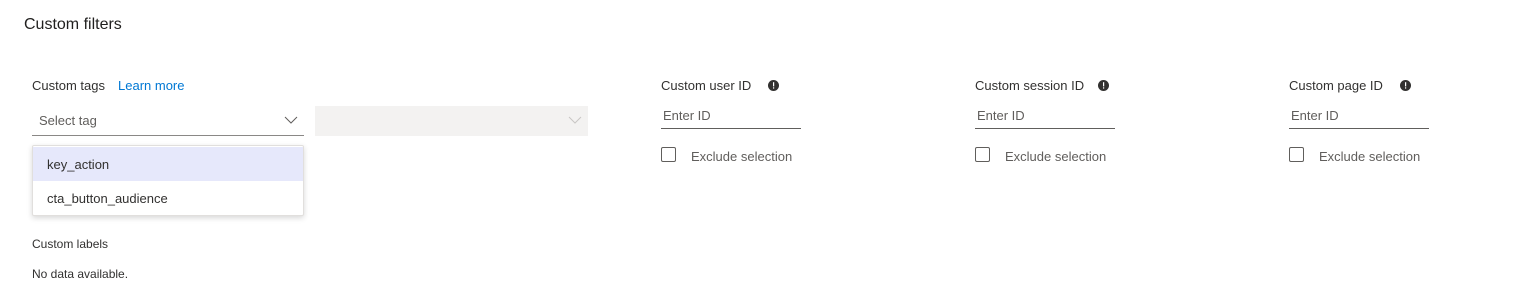  What do you see at coordinates (168, 121) in the screenshot?
I see `tag-select: Select tag` at bounding box center [168, 121].